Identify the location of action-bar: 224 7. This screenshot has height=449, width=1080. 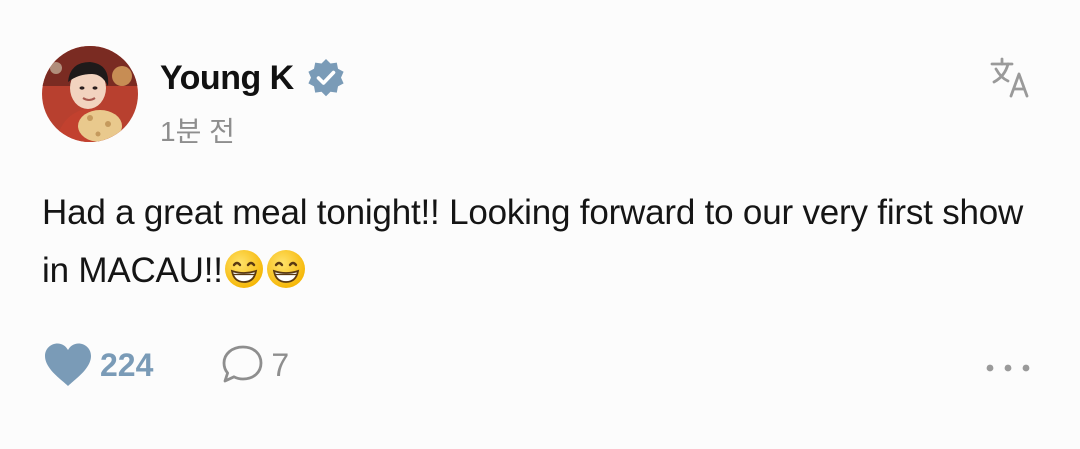
(165, 365).